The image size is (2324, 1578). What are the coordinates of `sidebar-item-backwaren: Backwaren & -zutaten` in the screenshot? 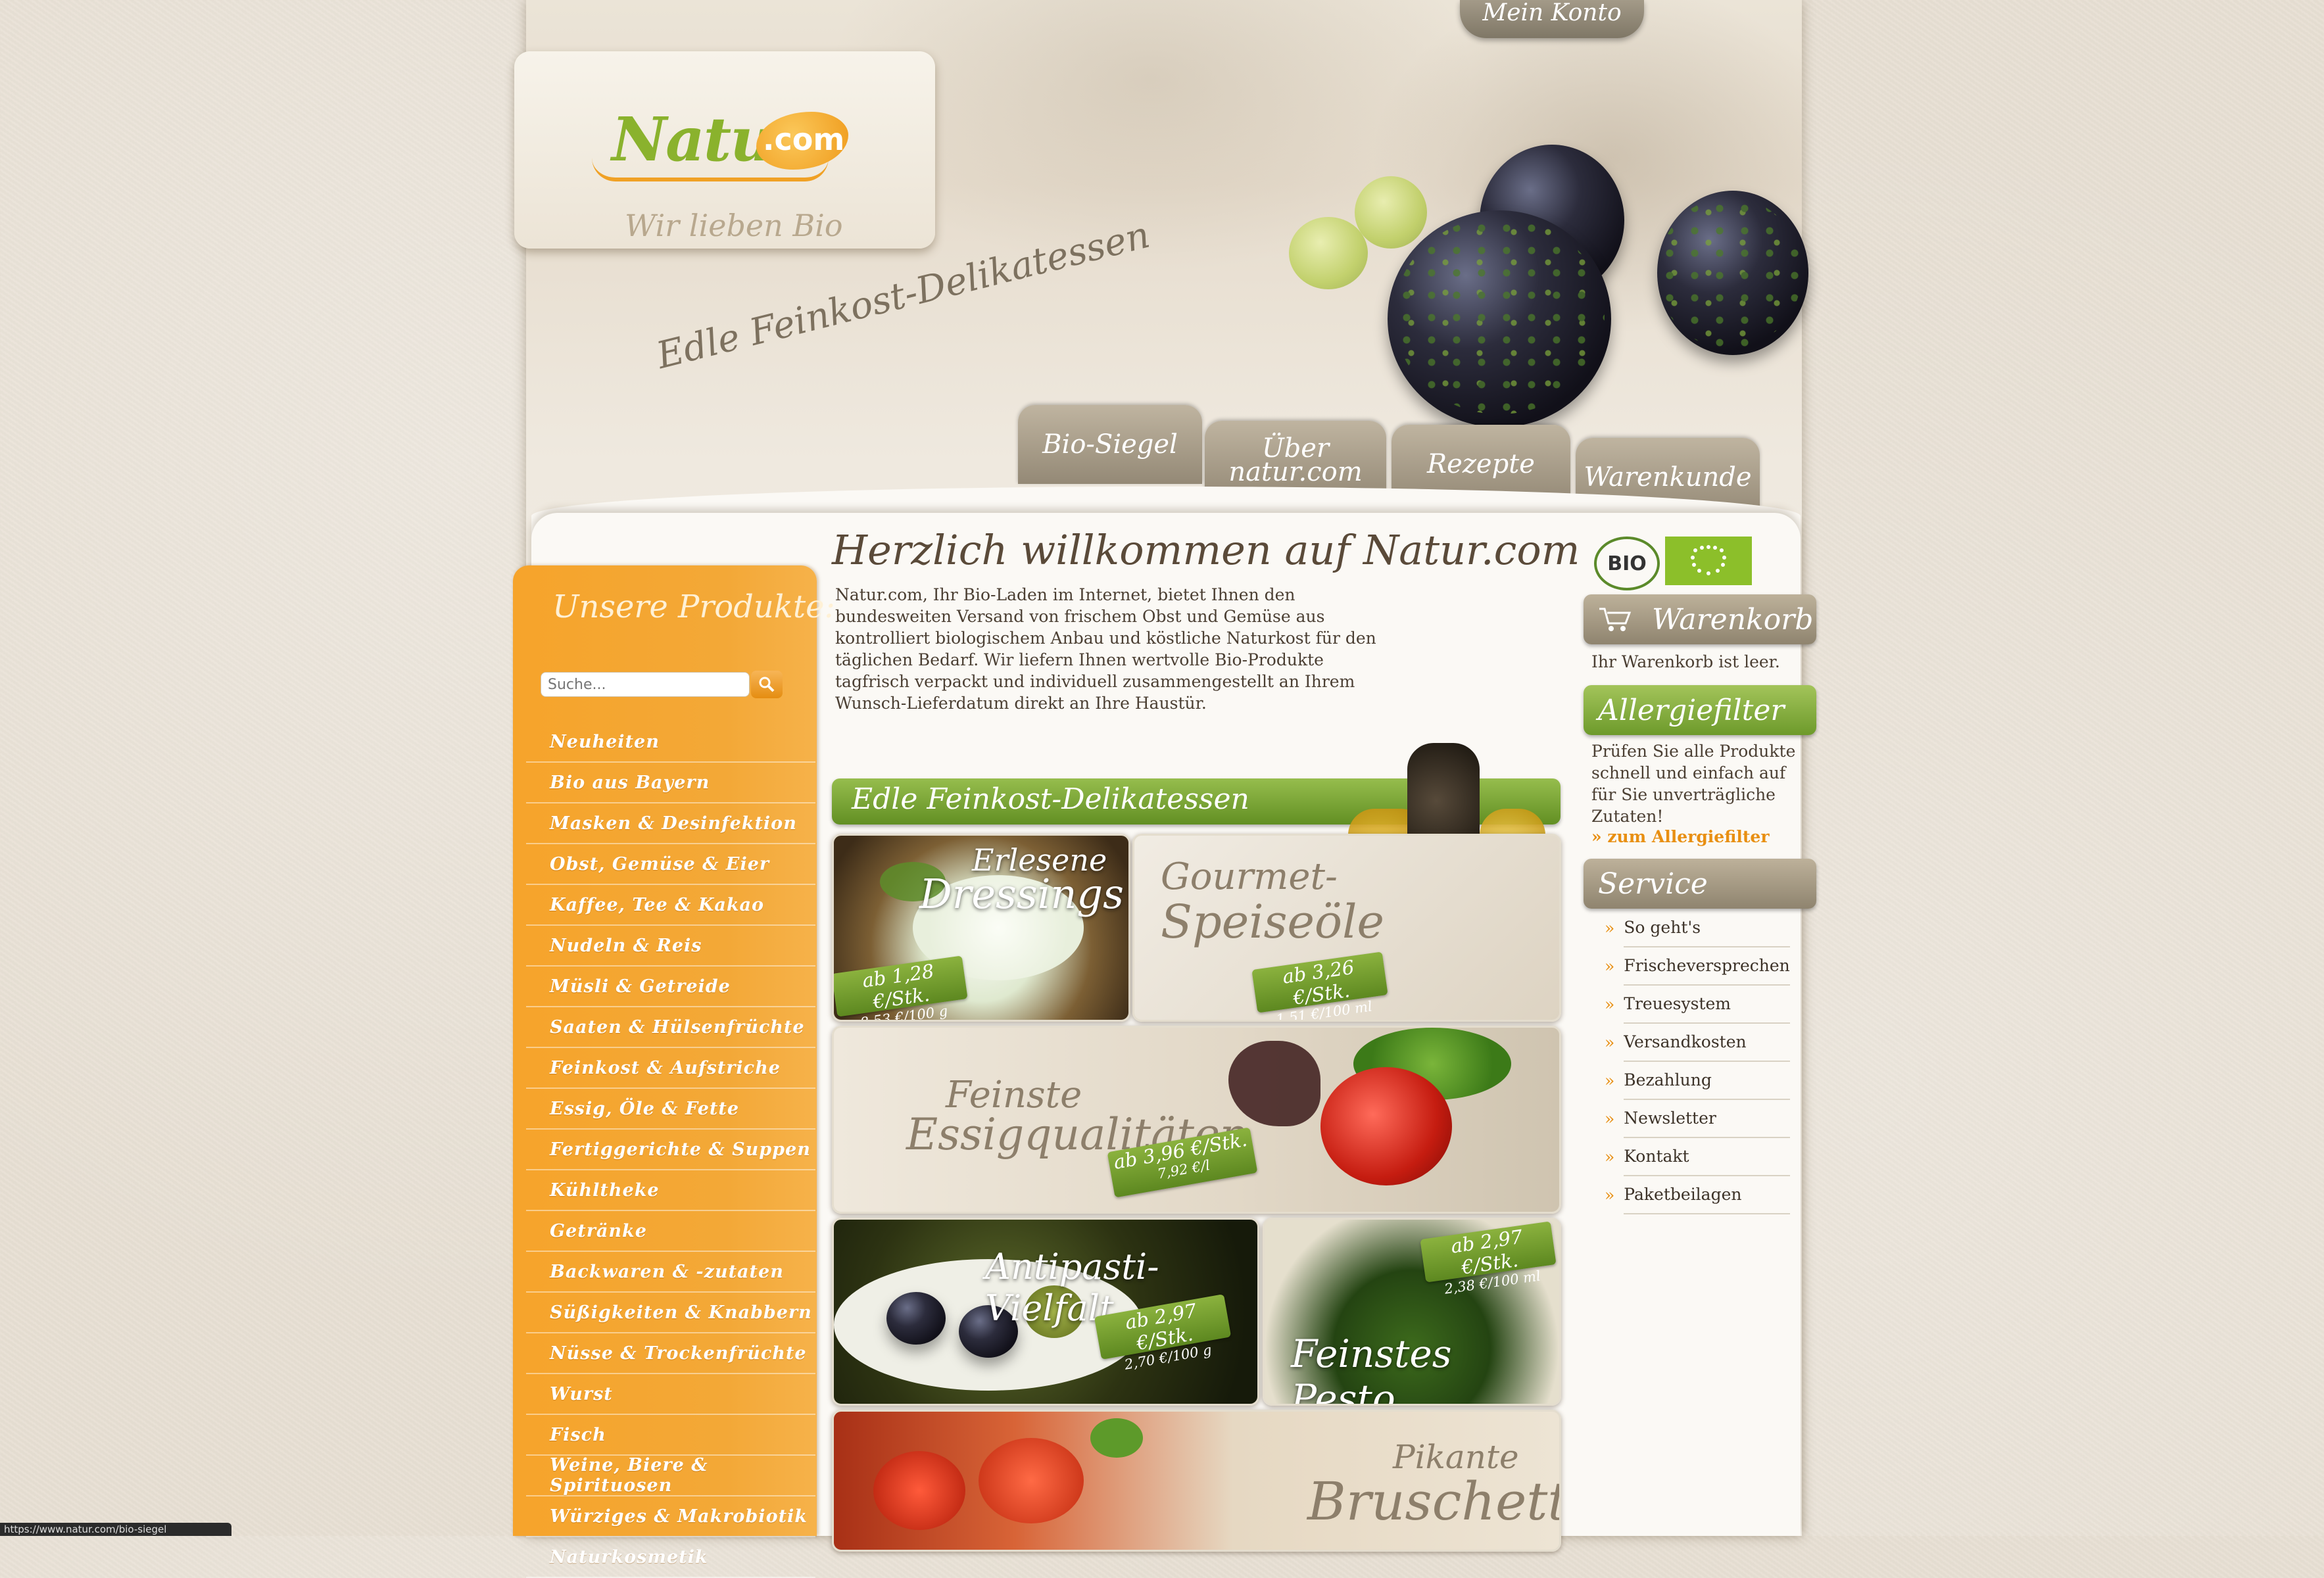 It's located at (670, 1272).